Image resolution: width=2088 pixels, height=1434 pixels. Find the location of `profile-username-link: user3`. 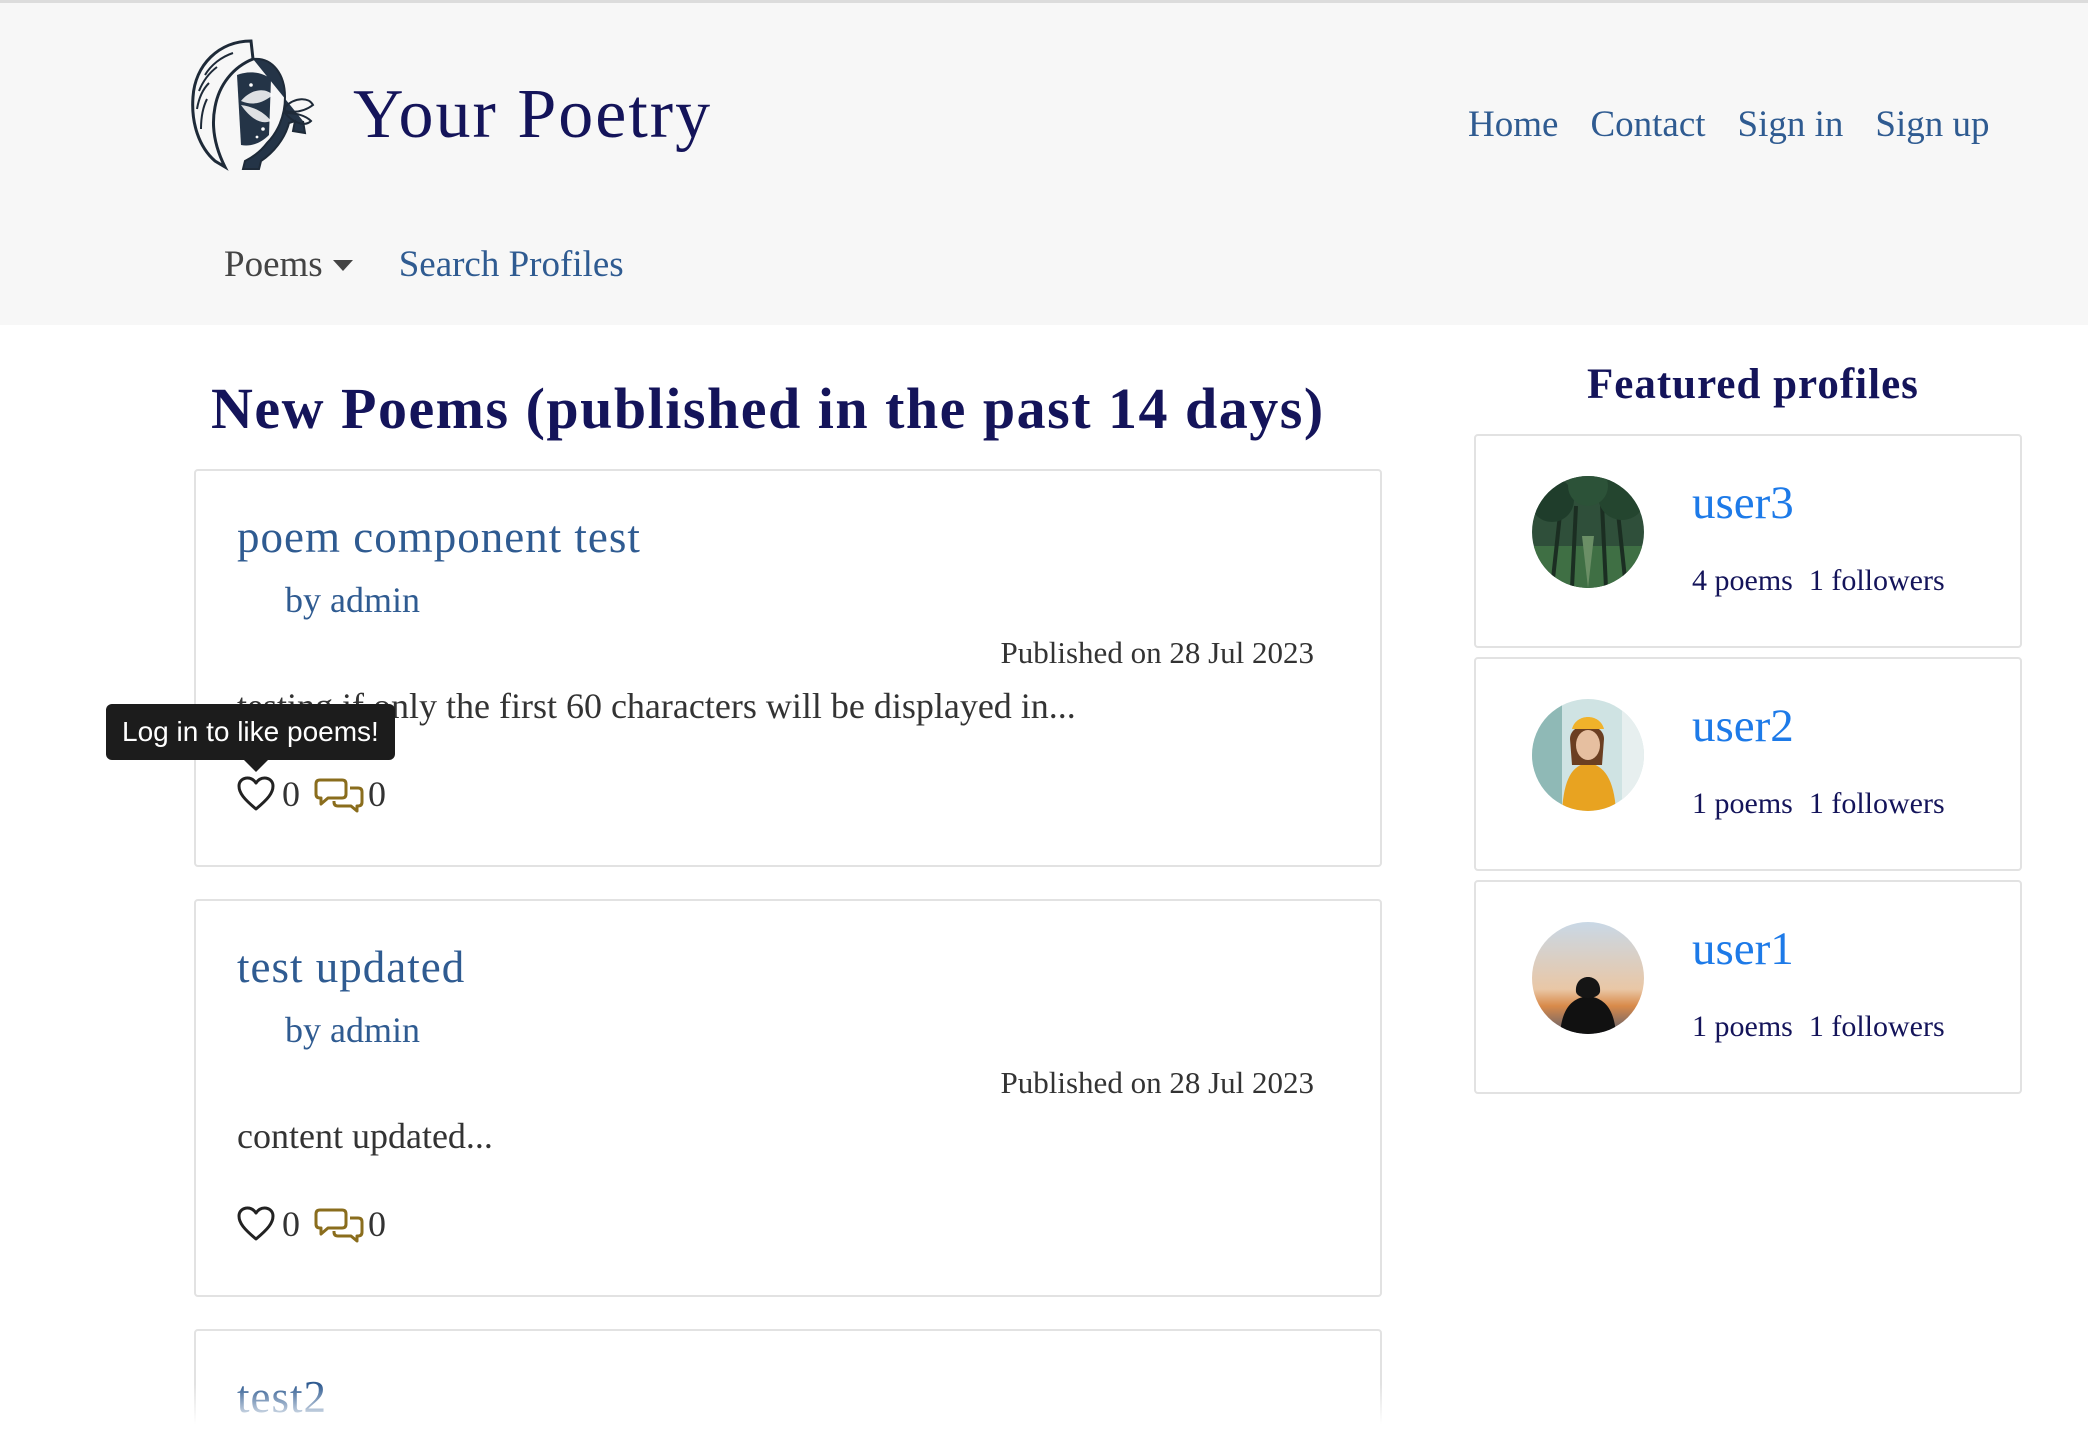

profile-username-link: user3 is located at coordinates (1743, 503).